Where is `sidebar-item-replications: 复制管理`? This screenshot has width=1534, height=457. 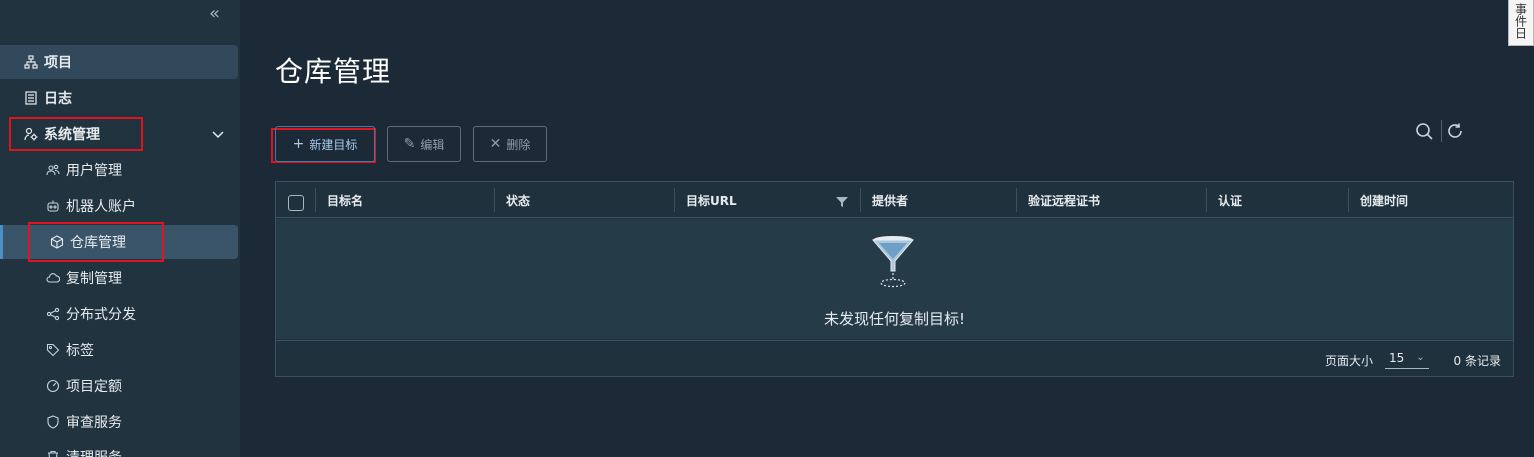 sidebar-item-replications: 复制管理 is located at coordinates (119, 278).